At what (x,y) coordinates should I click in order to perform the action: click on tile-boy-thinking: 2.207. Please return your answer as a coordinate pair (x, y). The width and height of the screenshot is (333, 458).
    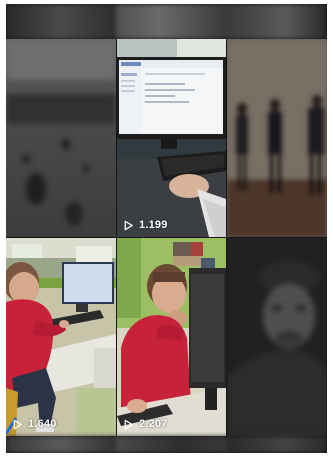
    Looking at the image, I should click on (171, 337).